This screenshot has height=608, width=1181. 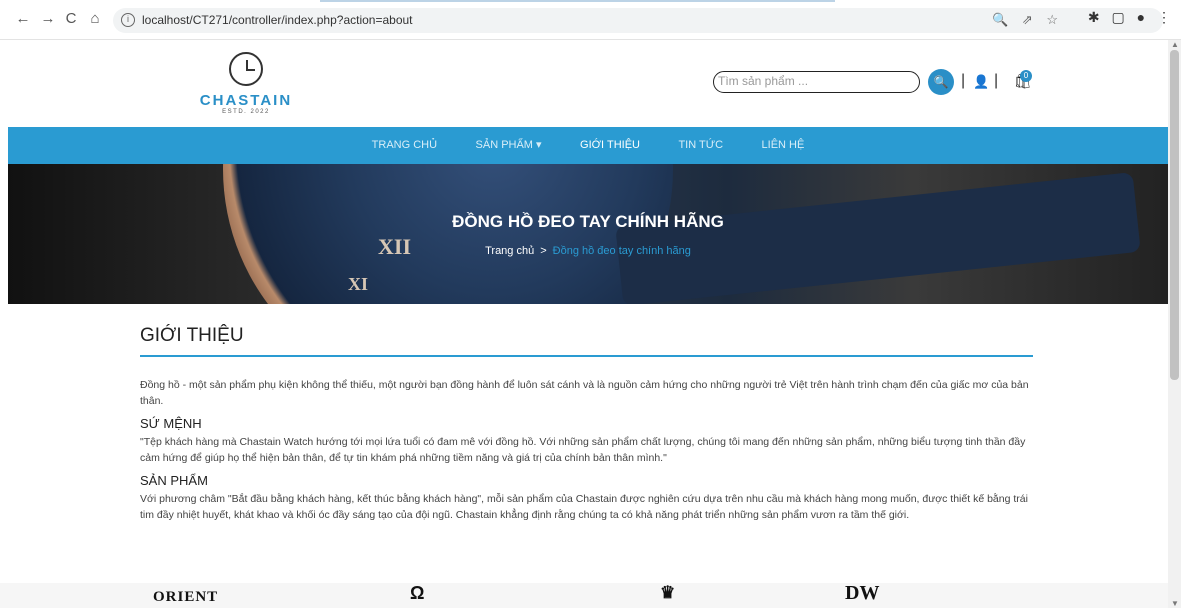 What do you see at coordinates (246, 112) in the screenshot?
I see `logo-subtitle: ESTD. 2022` at bounding box center [246, 112].